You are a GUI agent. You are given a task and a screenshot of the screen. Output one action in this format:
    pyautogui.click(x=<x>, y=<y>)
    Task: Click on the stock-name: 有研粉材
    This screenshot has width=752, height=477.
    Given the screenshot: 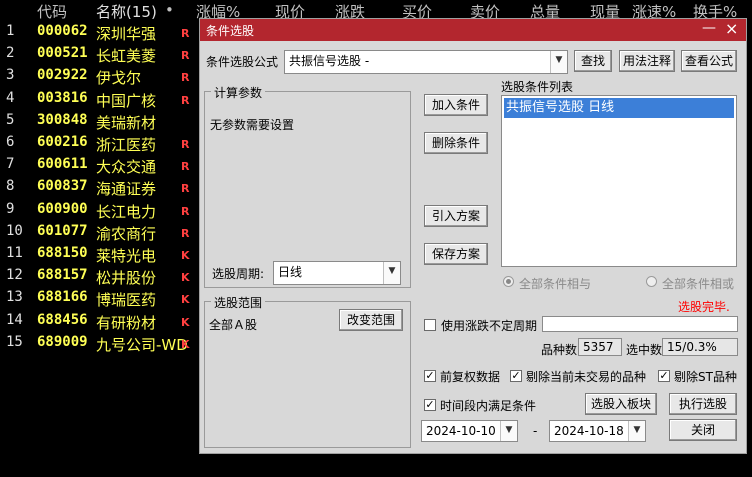 What is the action you would take?
    pyautogui.click(x=126, y=322)
    